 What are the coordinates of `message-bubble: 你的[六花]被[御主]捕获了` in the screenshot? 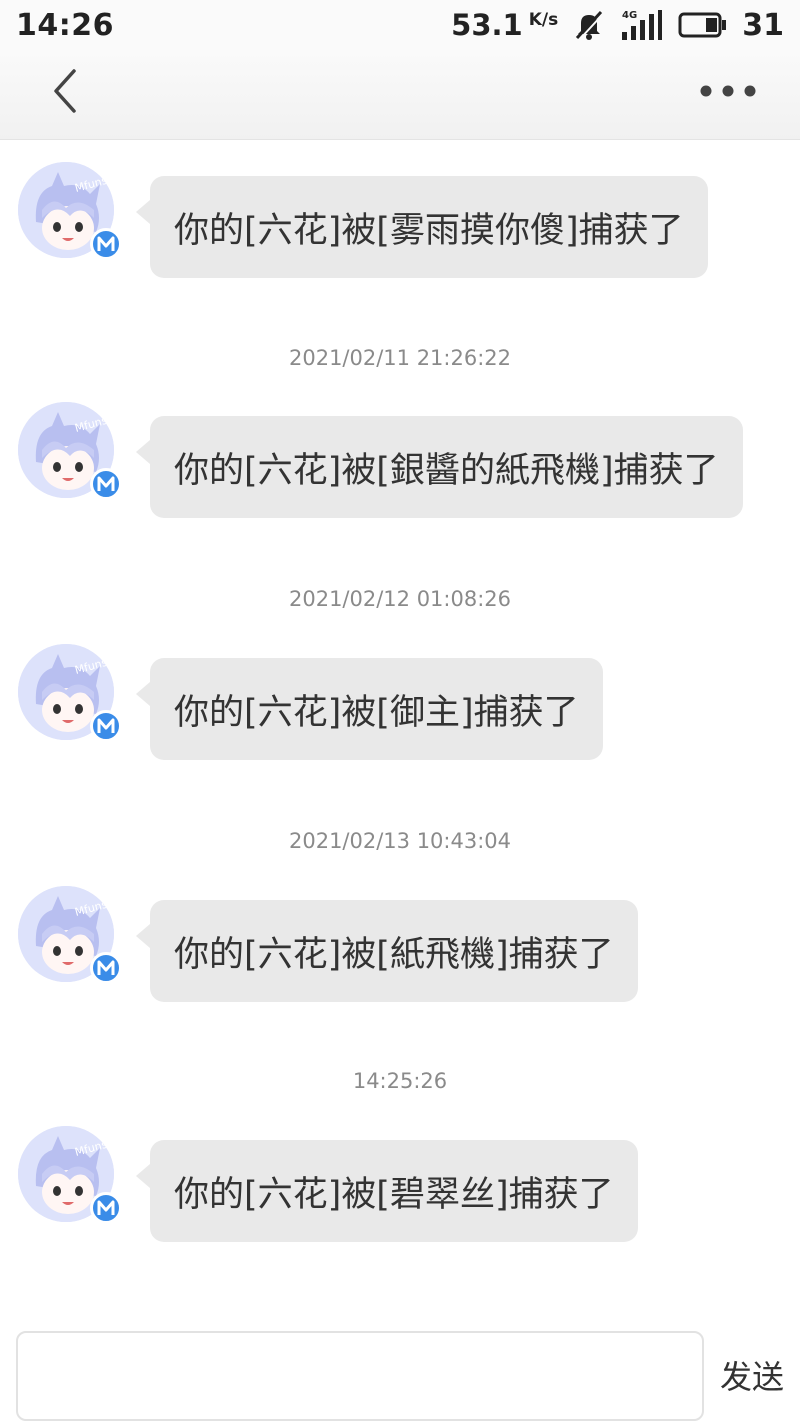 It's located at (369, 709).